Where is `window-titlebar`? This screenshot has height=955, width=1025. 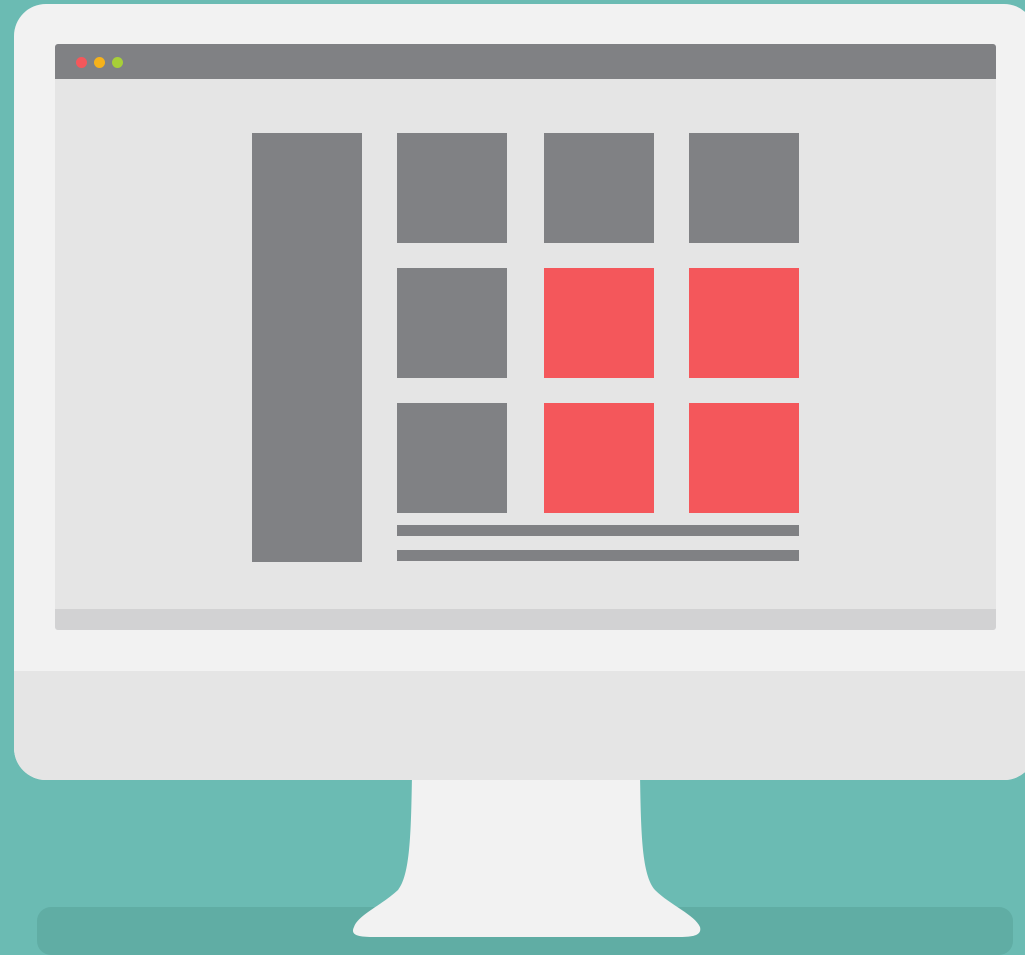
window-titlebar is located at coordinates (525, 61).